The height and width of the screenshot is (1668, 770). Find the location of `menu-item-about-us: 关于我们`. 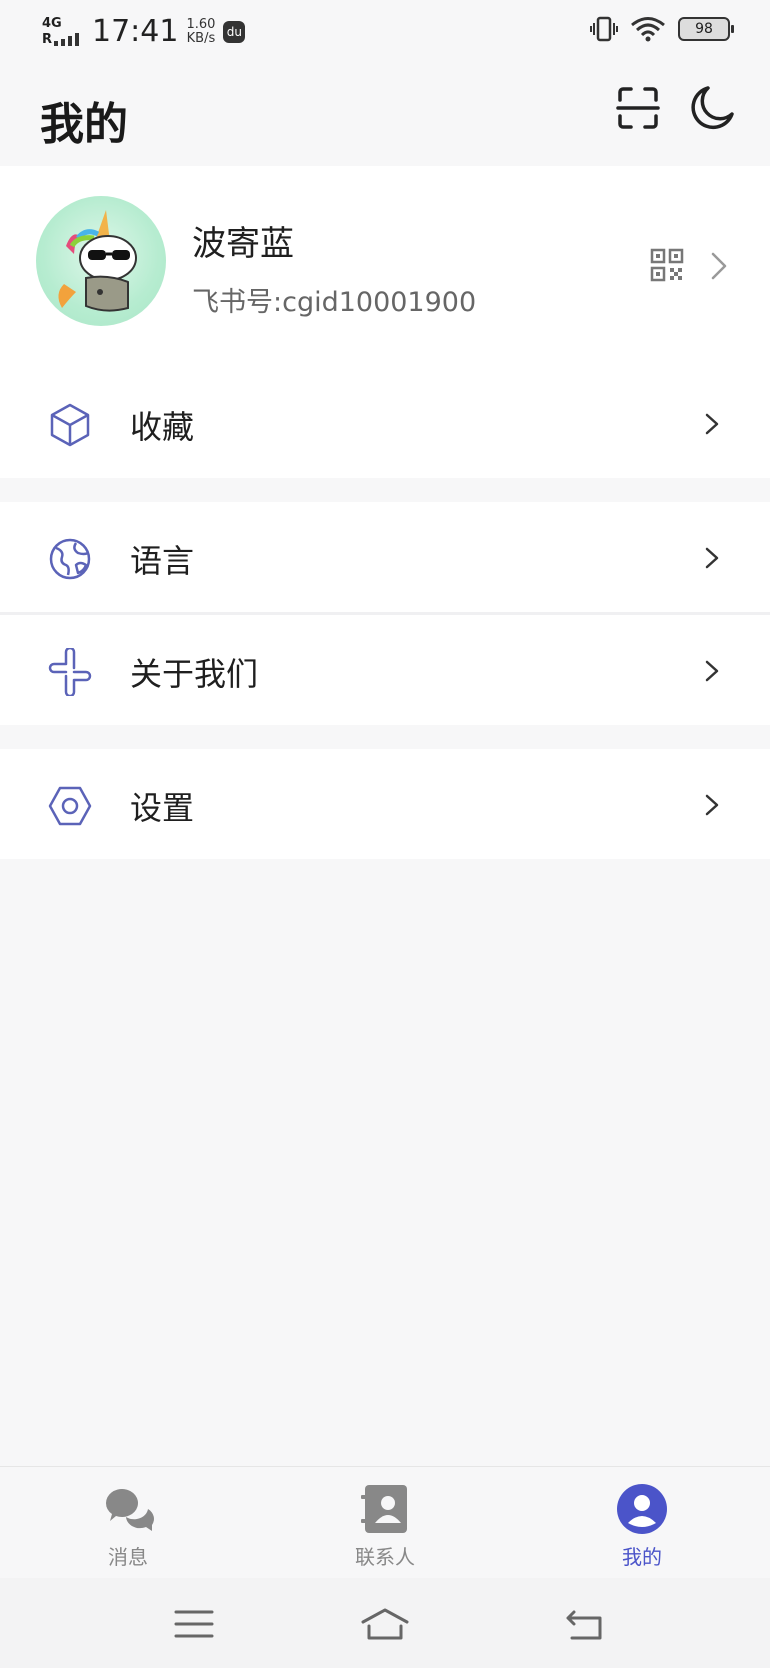

menu-item-about-us: 关于我们 is located at coordinates (385, 670).